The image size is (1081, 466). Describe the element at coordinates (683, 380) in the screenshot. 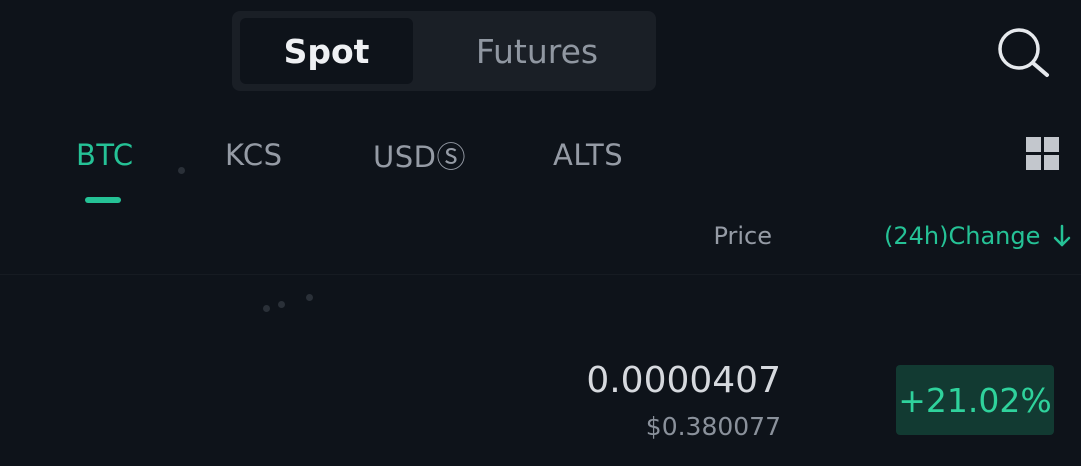

I see `last-price: 0.0000407` at that location.